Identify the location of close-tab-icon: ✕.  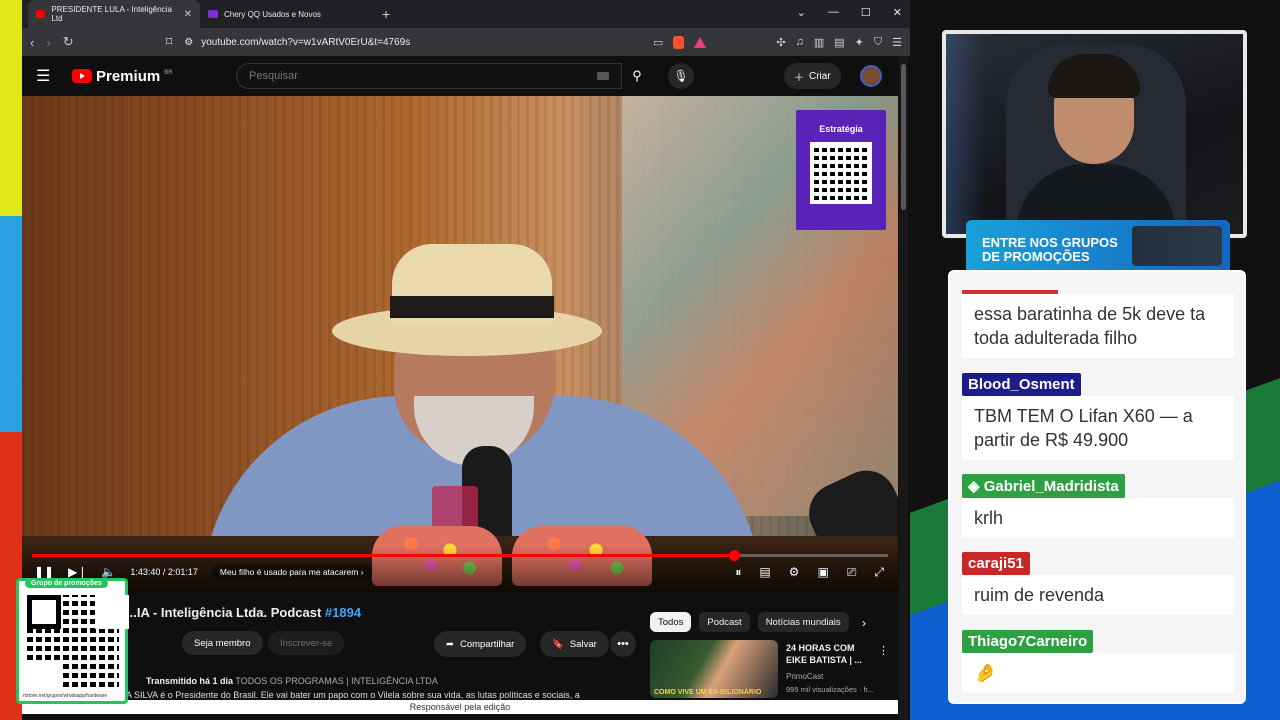
(188, 14).